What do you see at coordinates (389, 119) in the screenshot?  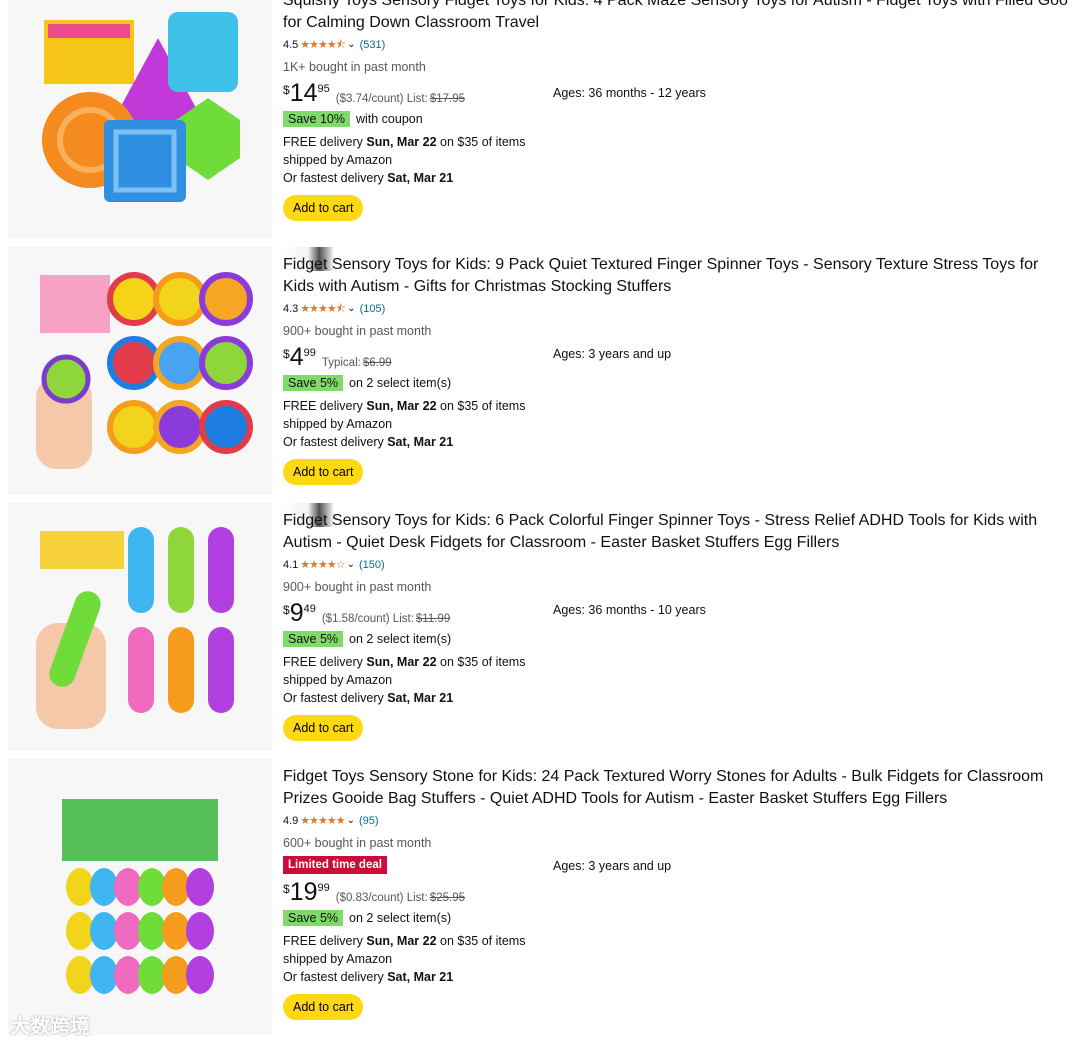 I see `save-text: with coupon` at bounding box center [389, 119].